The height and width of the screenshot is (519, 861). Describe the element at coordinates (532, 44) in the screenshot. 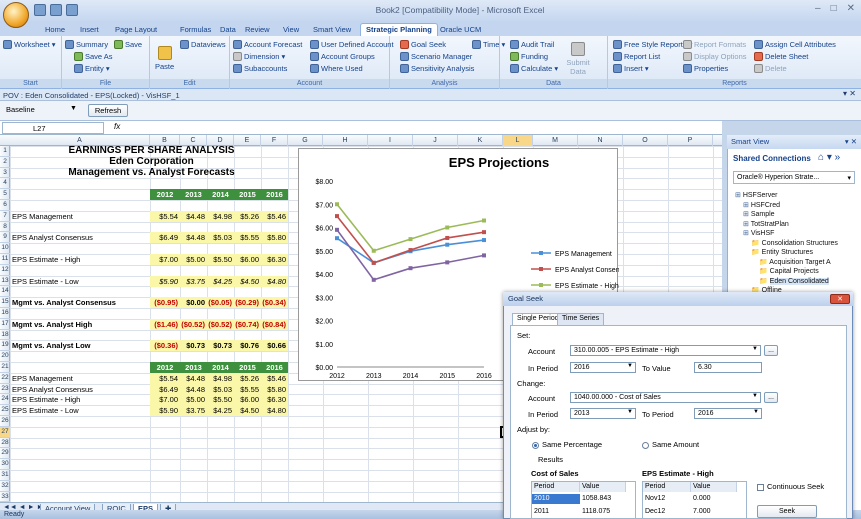

I see `audit-trail-button: Audit Trail` at that location.